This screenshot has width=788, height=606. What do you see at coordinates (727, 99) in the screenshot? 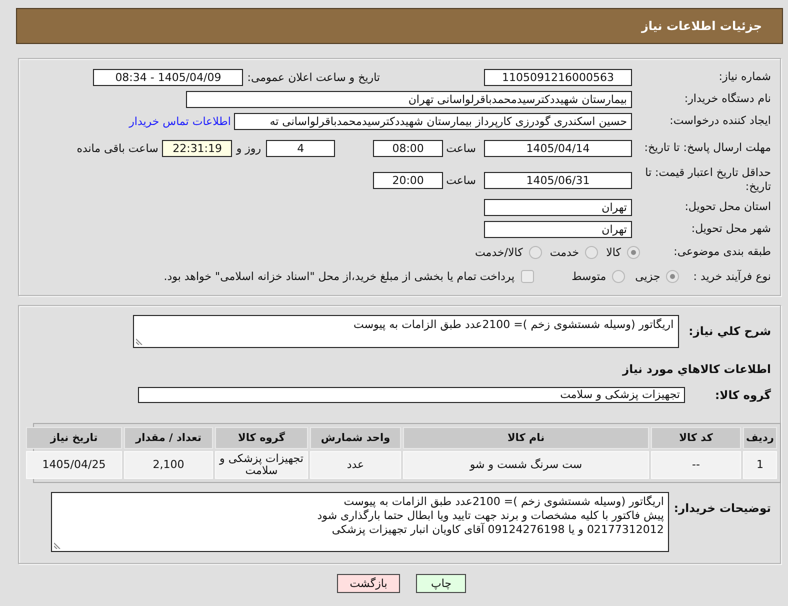
I see `field-label: نام دستگاه خریدار:` at bounding box center [727, 99].